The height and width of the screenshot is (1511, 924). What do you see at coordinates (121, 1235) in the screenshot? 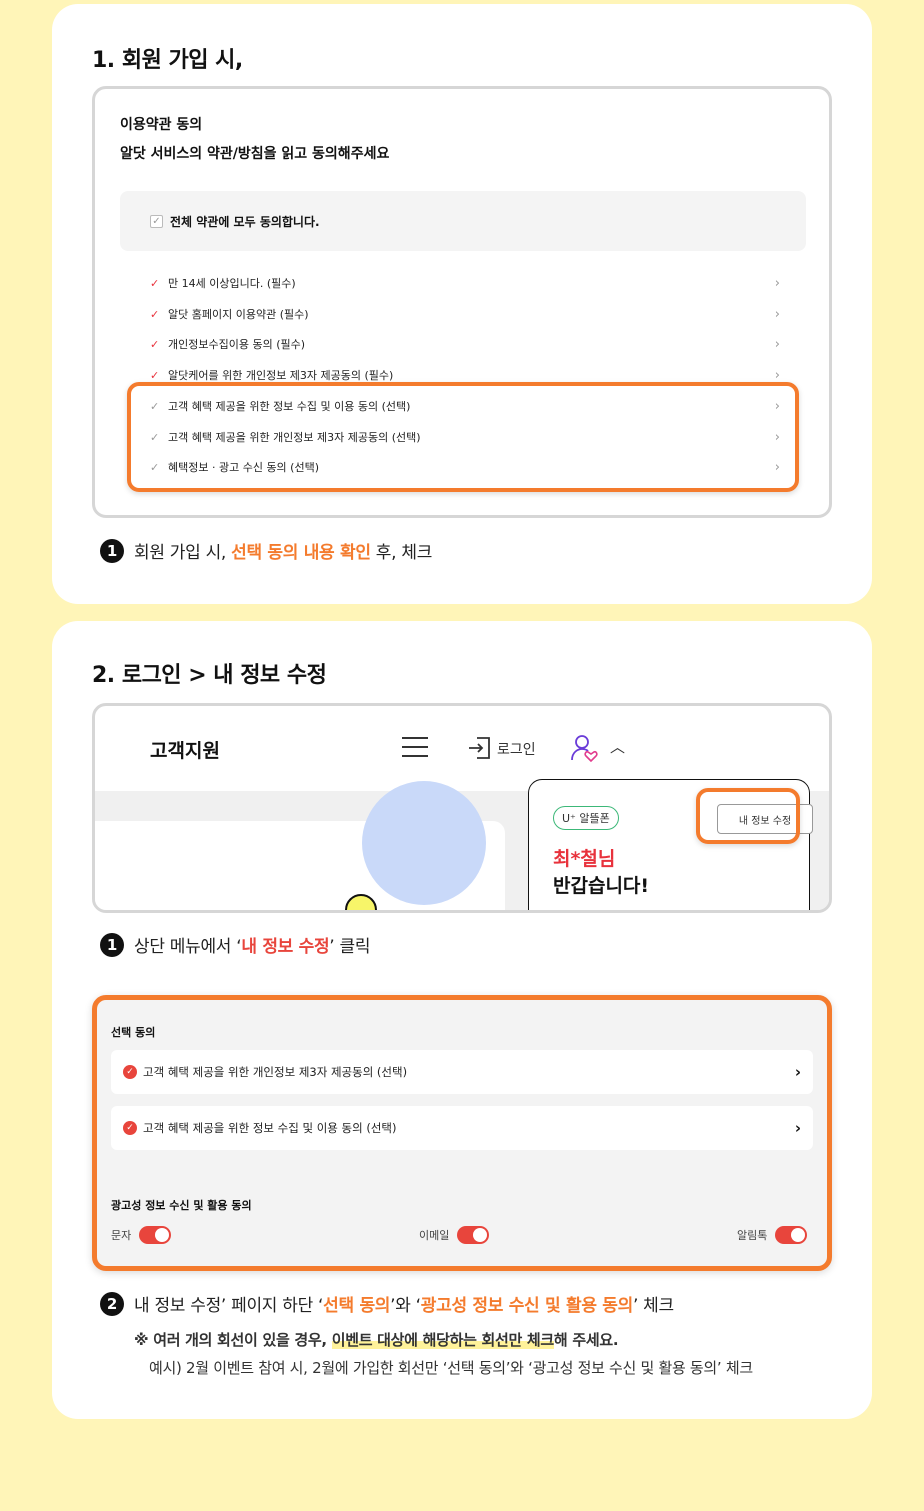
I see `toggle-label: 문자` at bounding box center [121, 1235].